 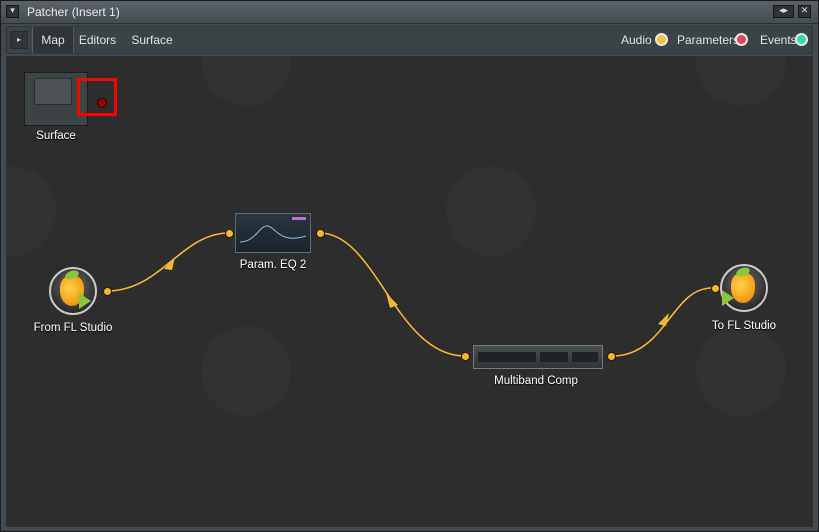 I want to click on fl-studio-logo-icon, so click(x=743, y=288).